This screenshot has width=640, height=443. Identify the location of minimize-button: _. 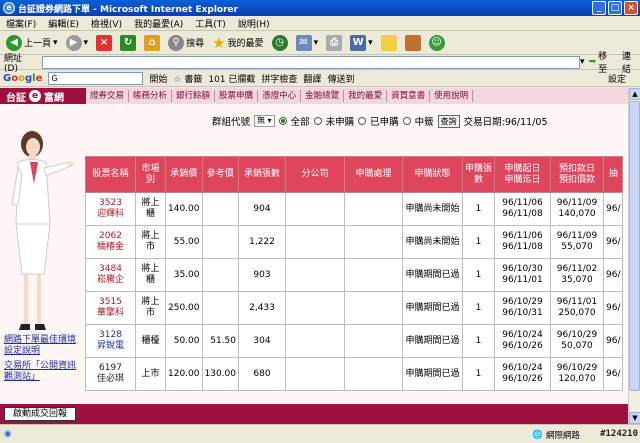
(599, 8).